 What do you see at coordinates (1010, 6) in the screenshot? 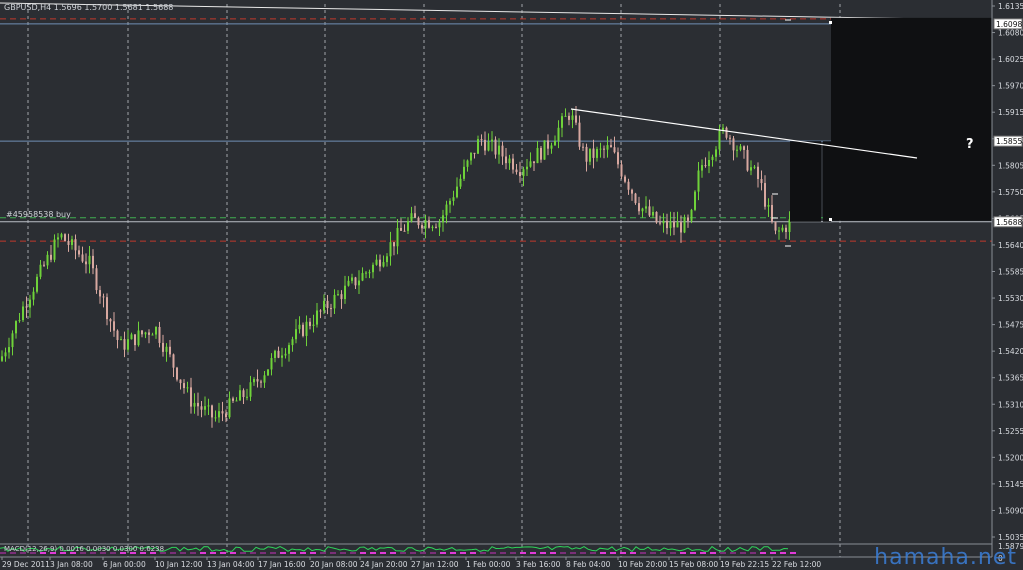
I see `price-tick-label: 1.6135` at bounding box center [1010, 6].